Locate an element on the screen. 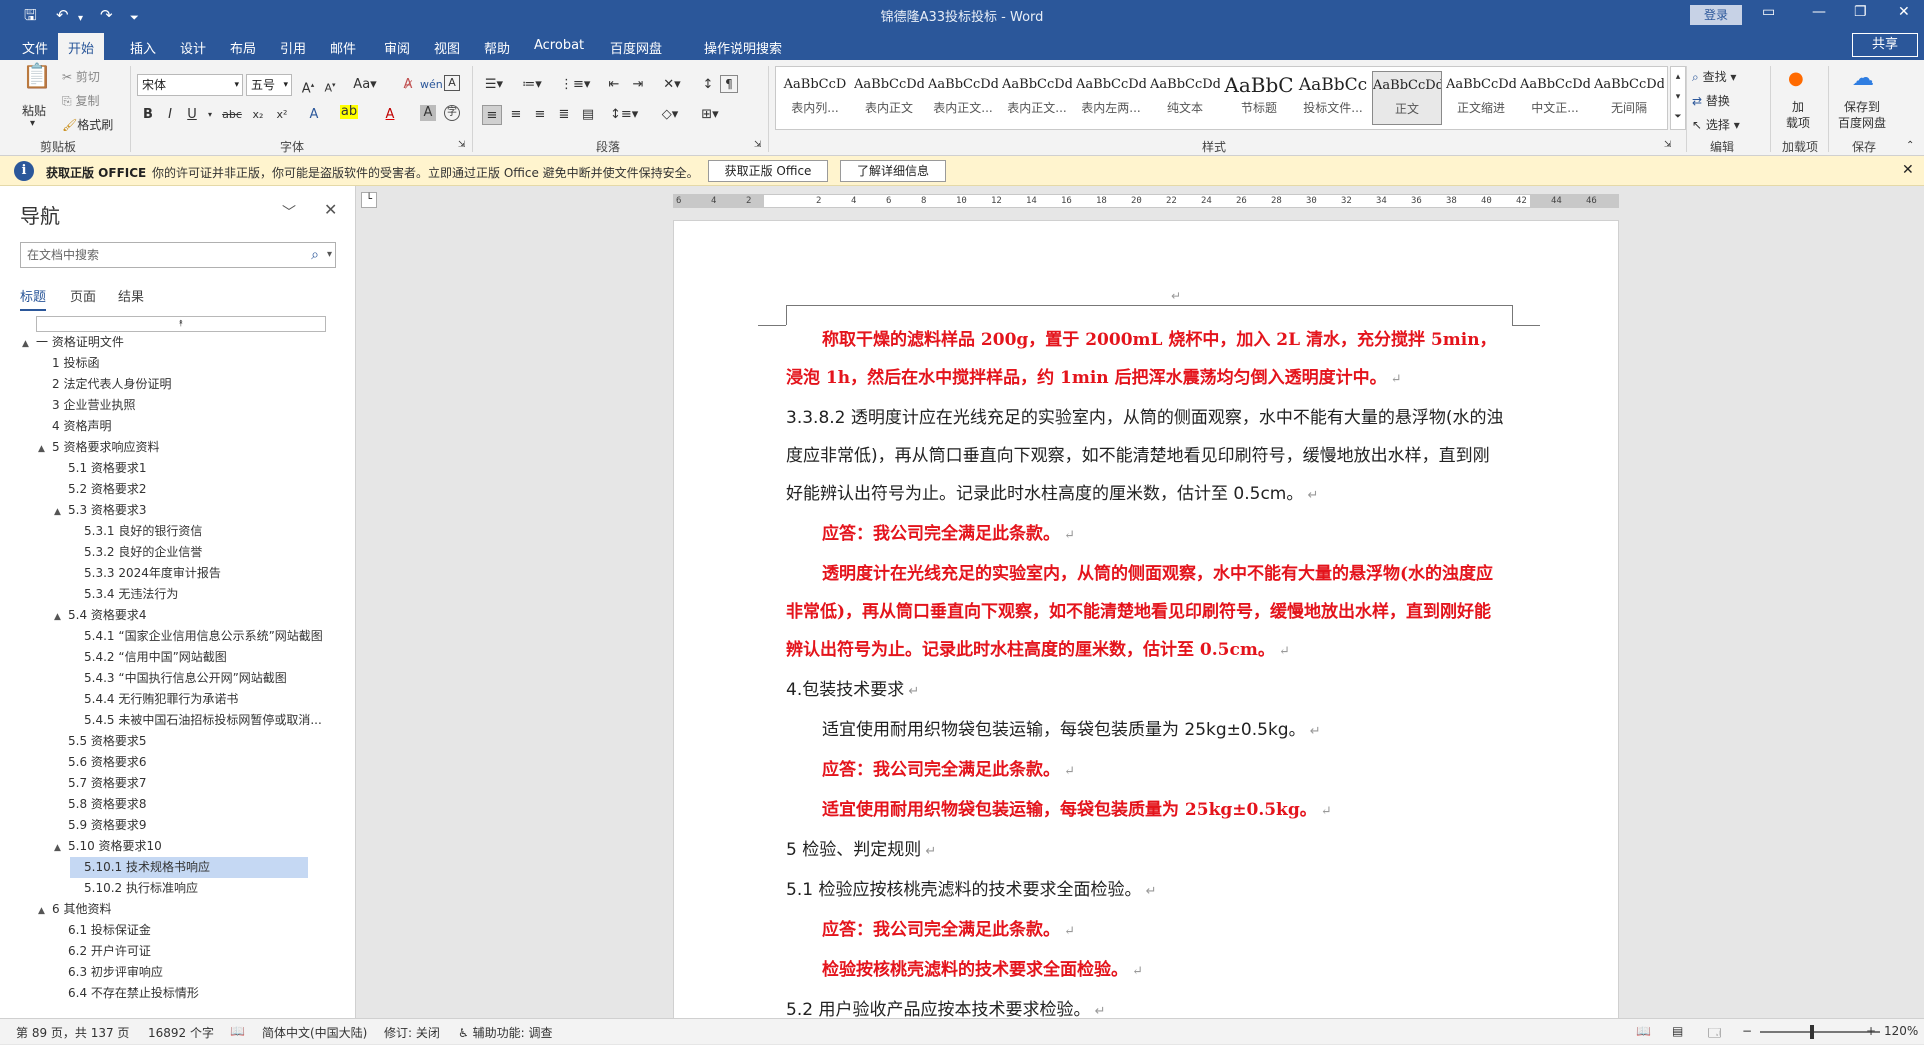 This screenshot has width=1924, height=1045. tab-12: 操作说明搜索 is located at coordinates (743, 47).